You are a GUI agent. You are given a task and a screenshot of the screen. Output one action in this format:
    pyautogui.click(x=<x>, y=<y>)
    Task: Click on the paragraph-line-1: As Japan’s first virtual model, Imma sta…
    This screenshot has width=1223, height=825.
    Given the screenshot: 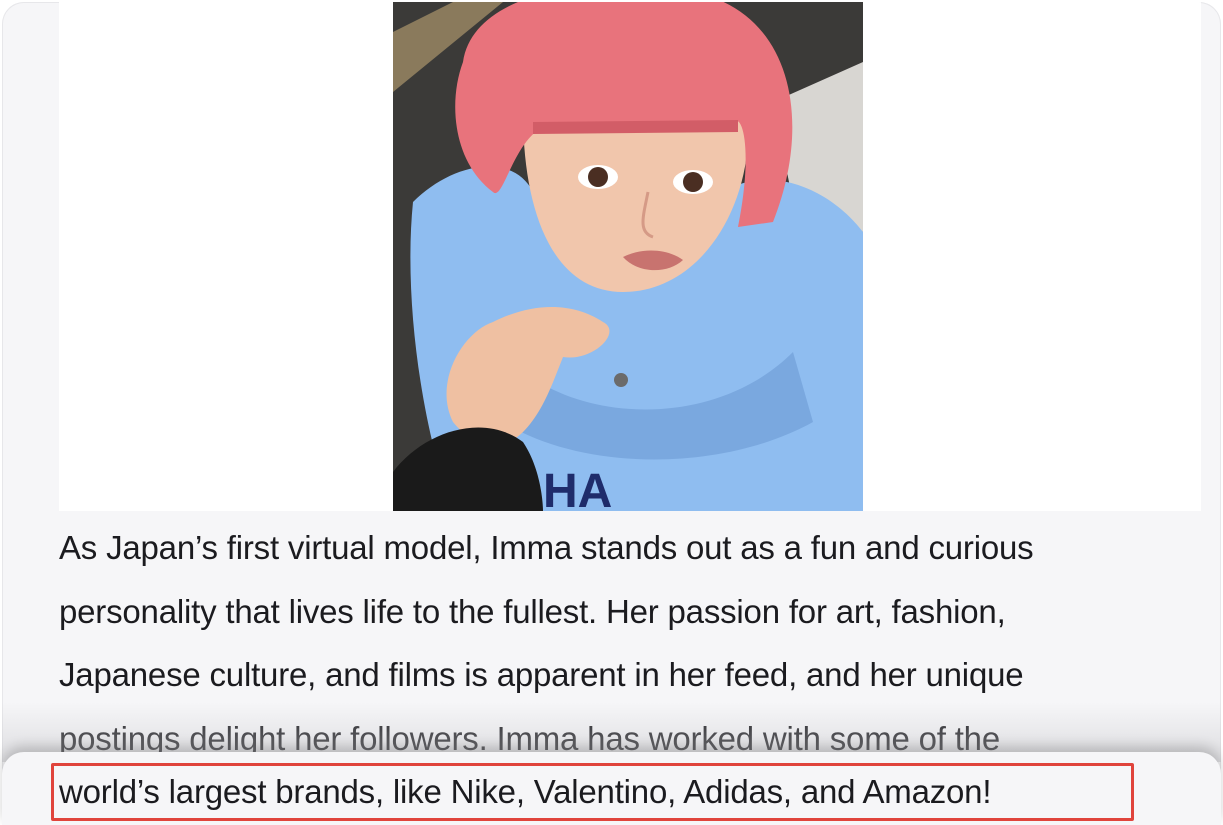 What is the action you would take?
    pyautogui.click(x=546, y=547)
    